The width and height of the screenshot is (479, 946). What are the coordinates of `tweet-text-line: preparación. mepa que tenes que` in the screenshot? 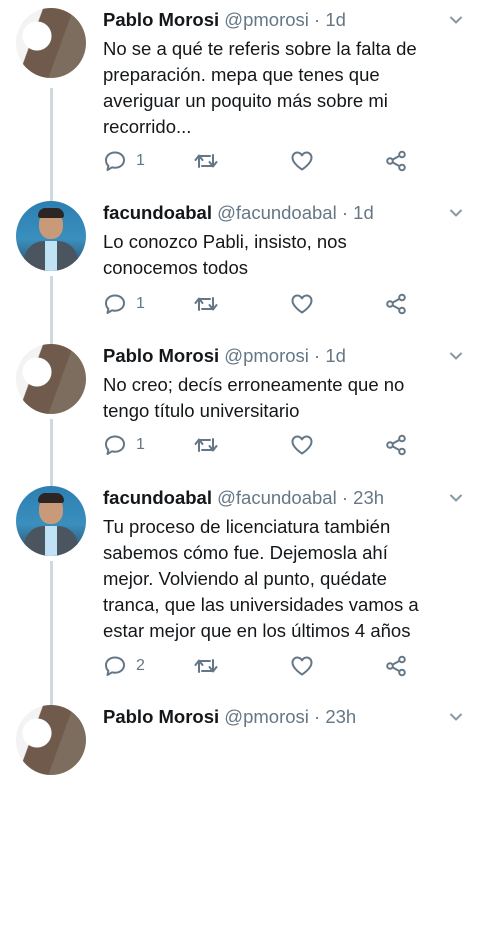 It's located at (241, 74).